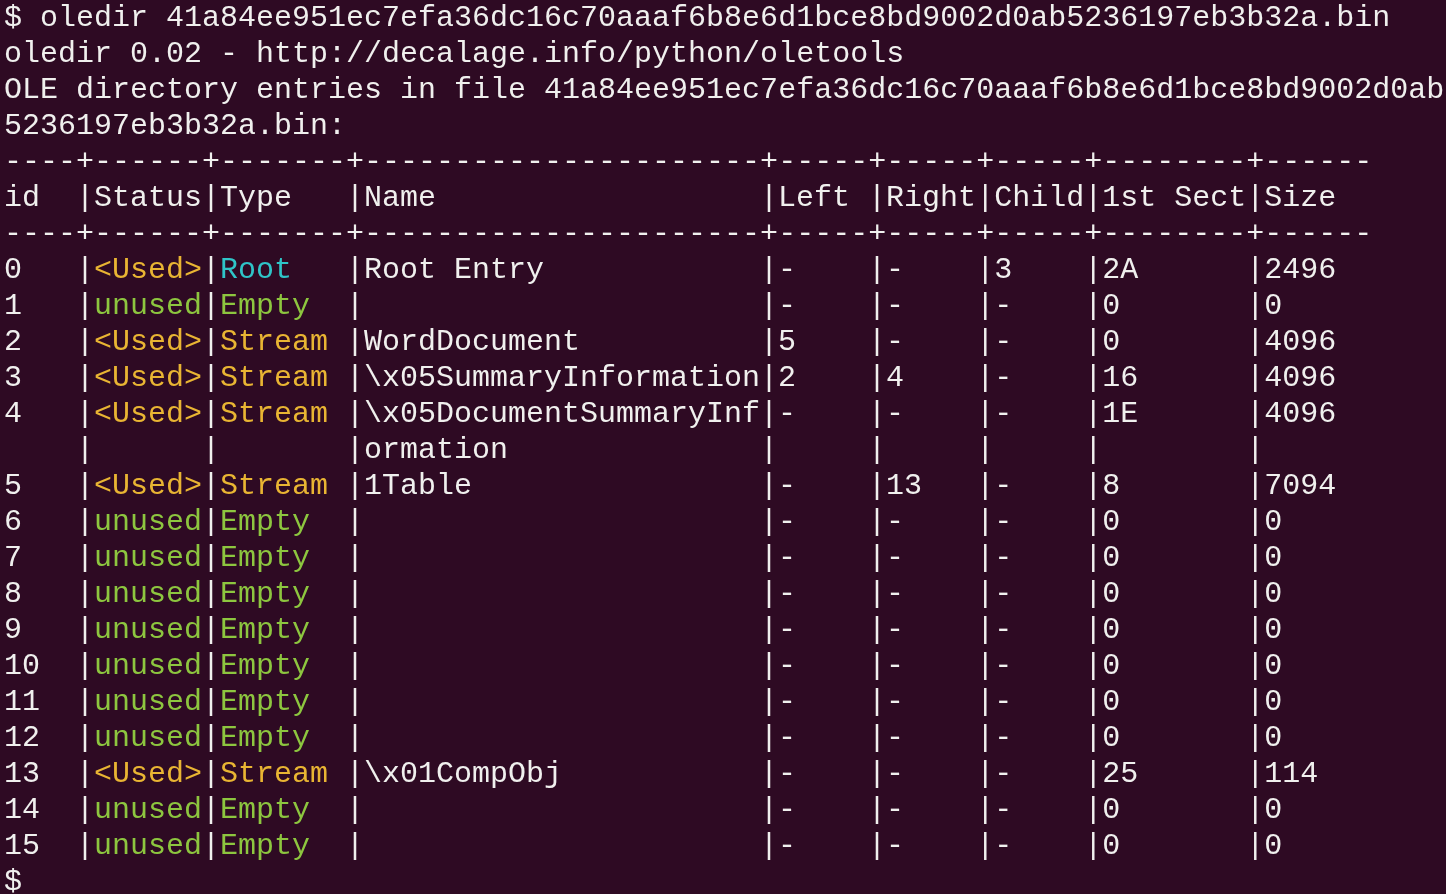 The width and height of the screenshot is (1446, 894). What do you see at coordinates (806, 198) in the screenshot?
I see `column-header: |Left` at bounding box center [806, 198].